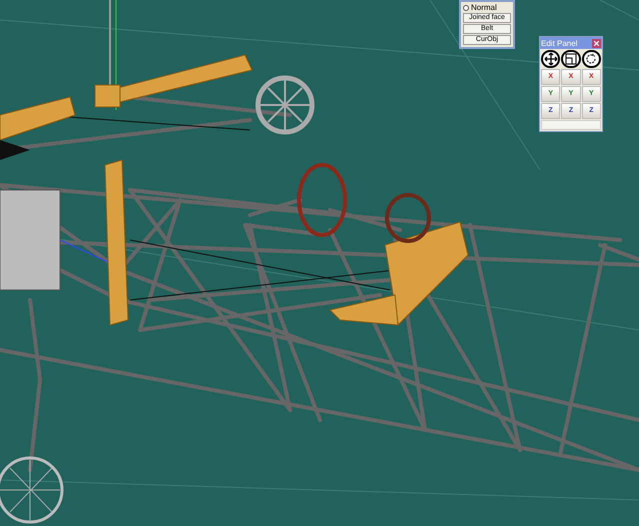 This screenshot has height=526, width=639. Describe the element at coordinates (571, 125) in the screenshot. I see `input-field` at that location.